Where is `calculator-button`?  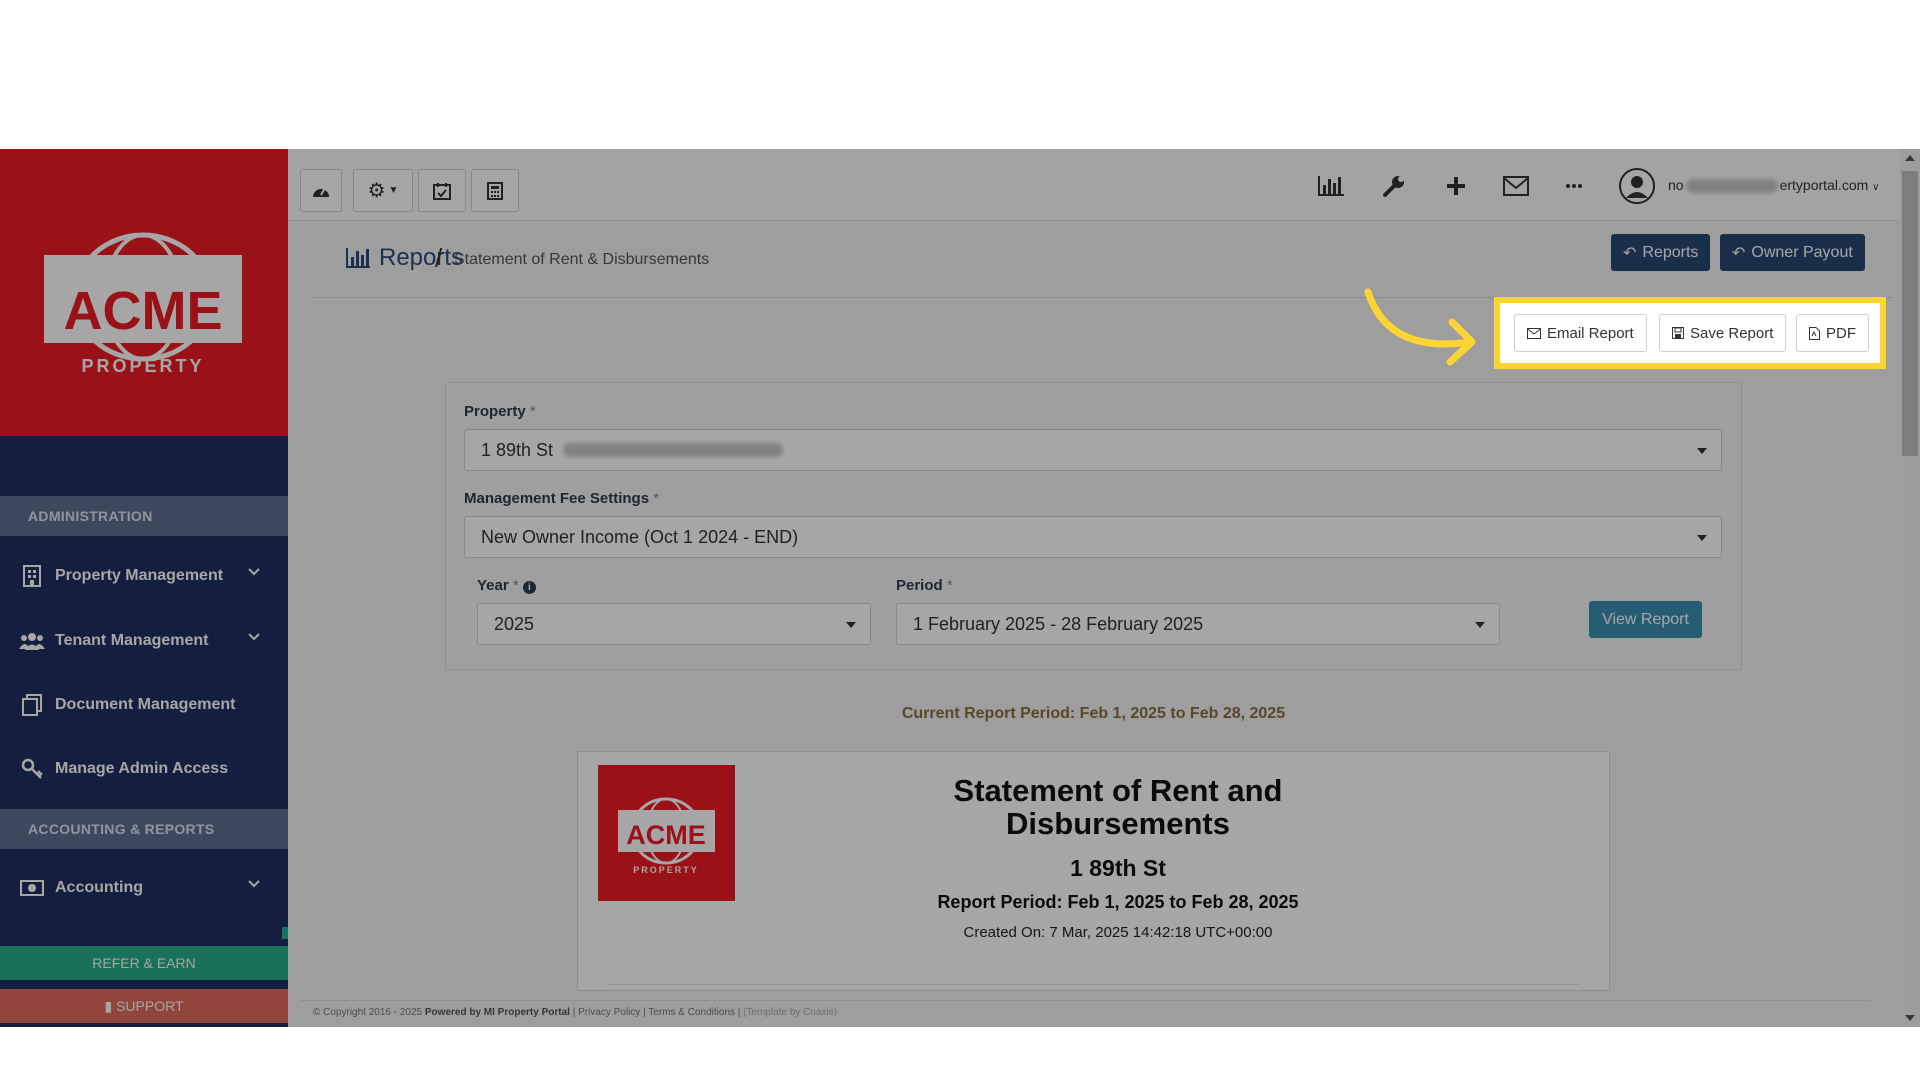
calculator-button is located at coordinates (495, 190).